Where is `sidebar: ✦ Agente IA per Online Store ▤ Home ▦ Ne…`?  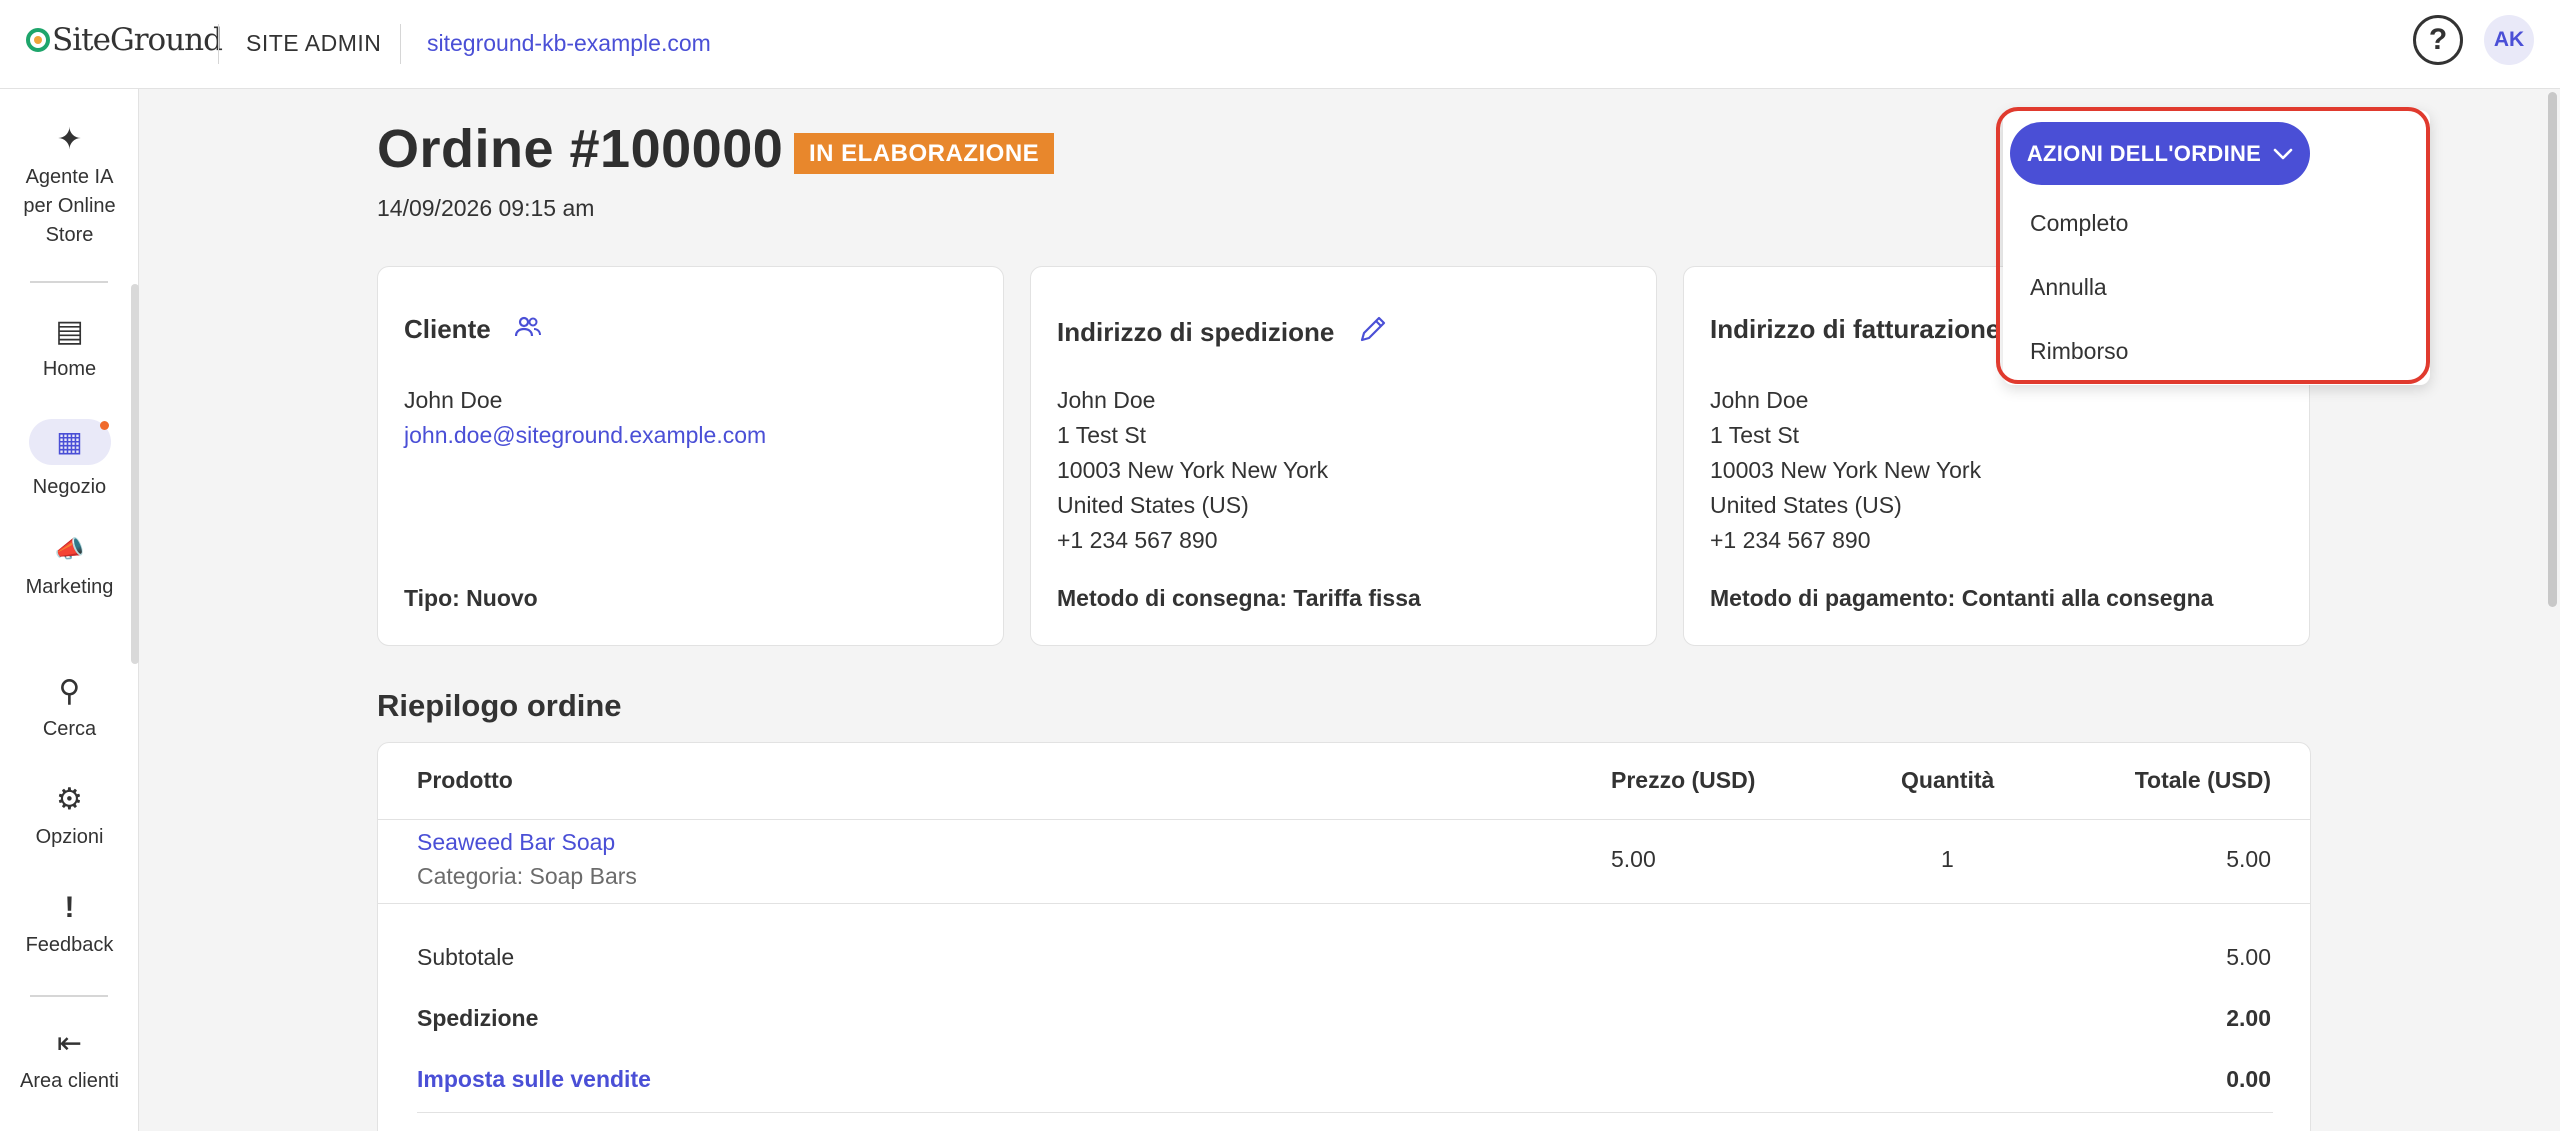
sidebar: ✦ Agente IA per Online Store ▤ Home ▦ Ne… is located at coordinates (69, 610).